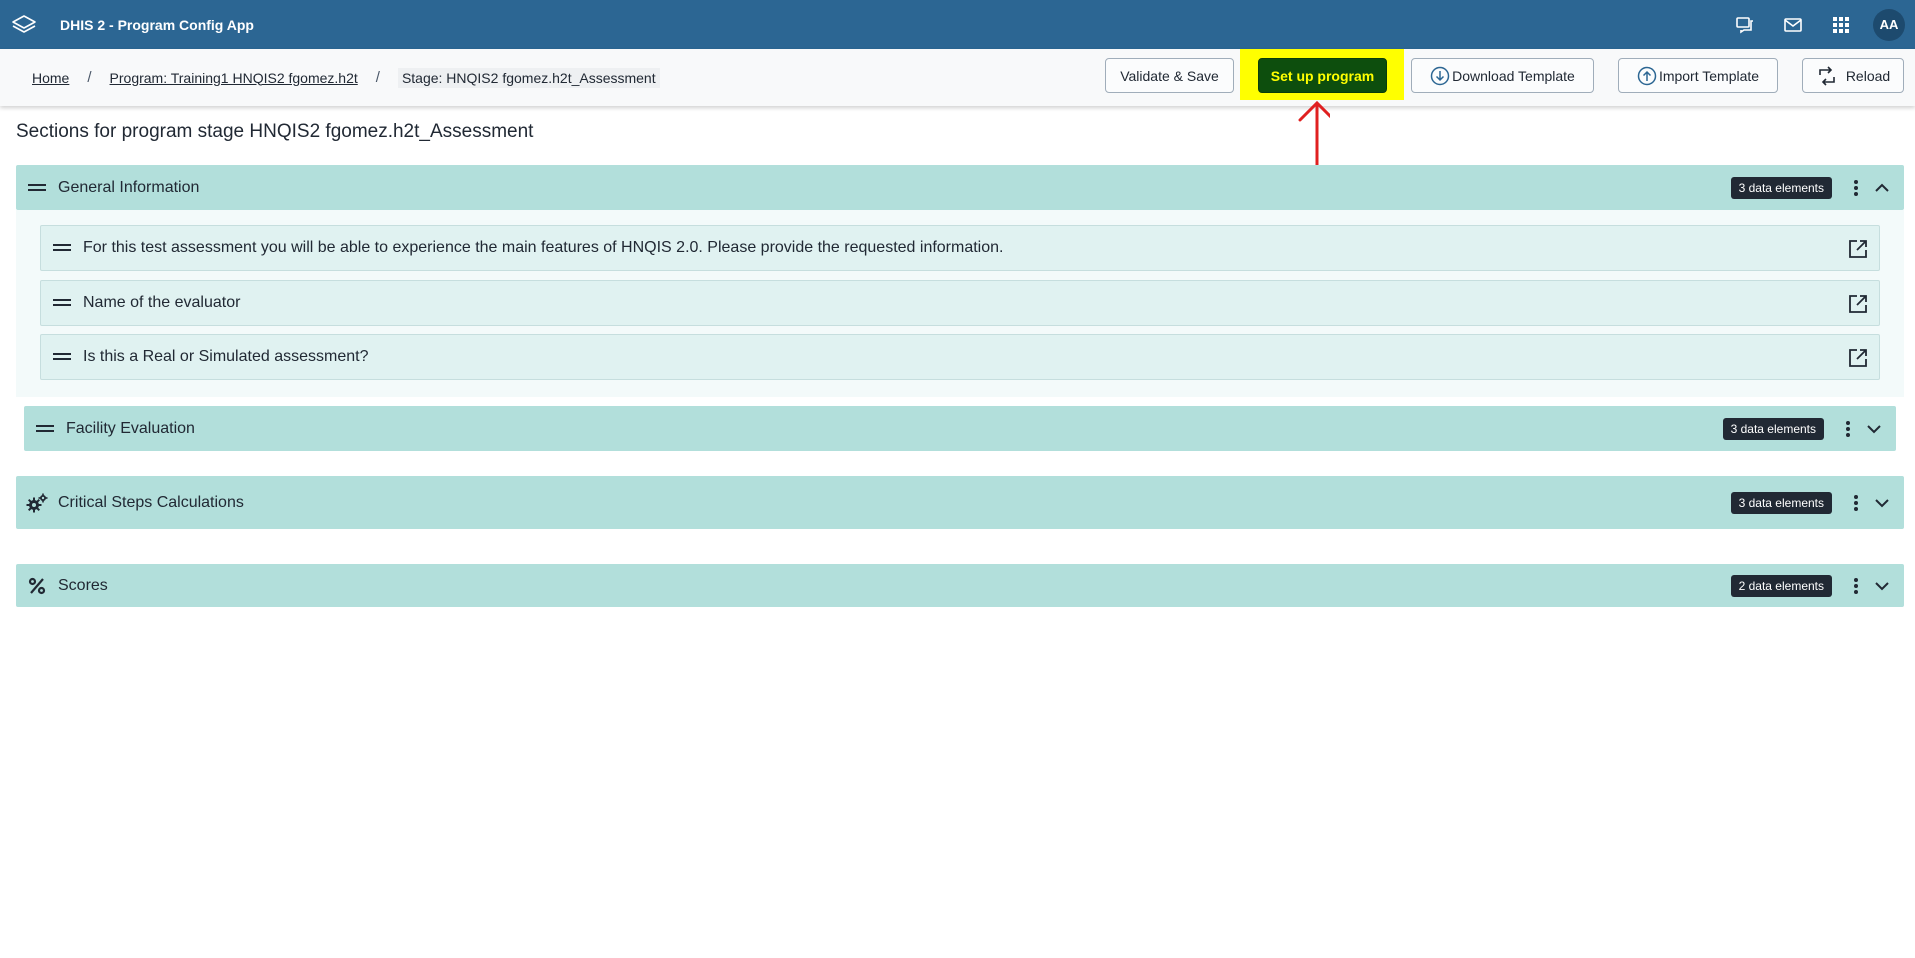  What do you see at coordinates (83, 585) in the screenshot?
I see `section-title: Scores` at bounding box center [83, 585].